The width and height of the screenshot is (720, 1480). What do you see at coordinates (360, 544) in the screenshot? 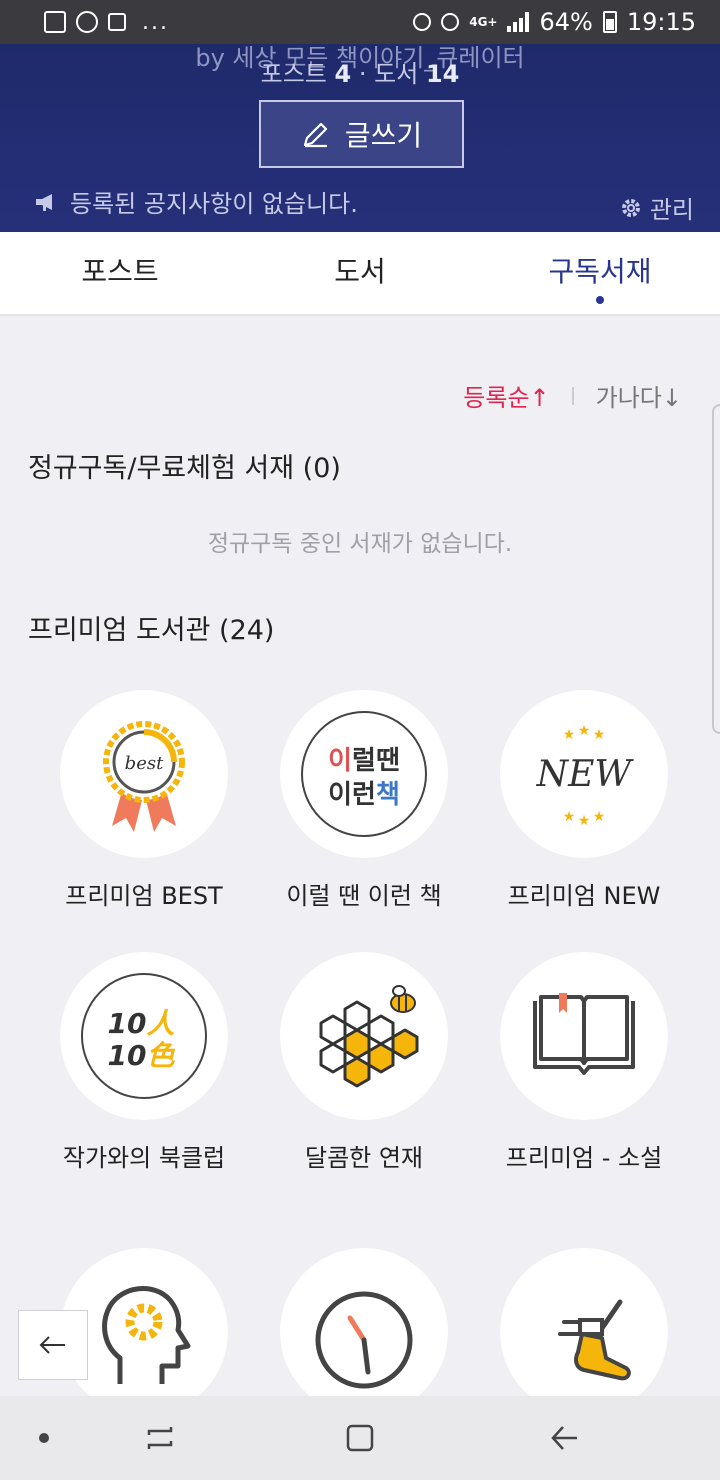
I see `subscription-empty-message: 정규구독 중인 서재가 없습니다.` at bounding box center [360, 544].